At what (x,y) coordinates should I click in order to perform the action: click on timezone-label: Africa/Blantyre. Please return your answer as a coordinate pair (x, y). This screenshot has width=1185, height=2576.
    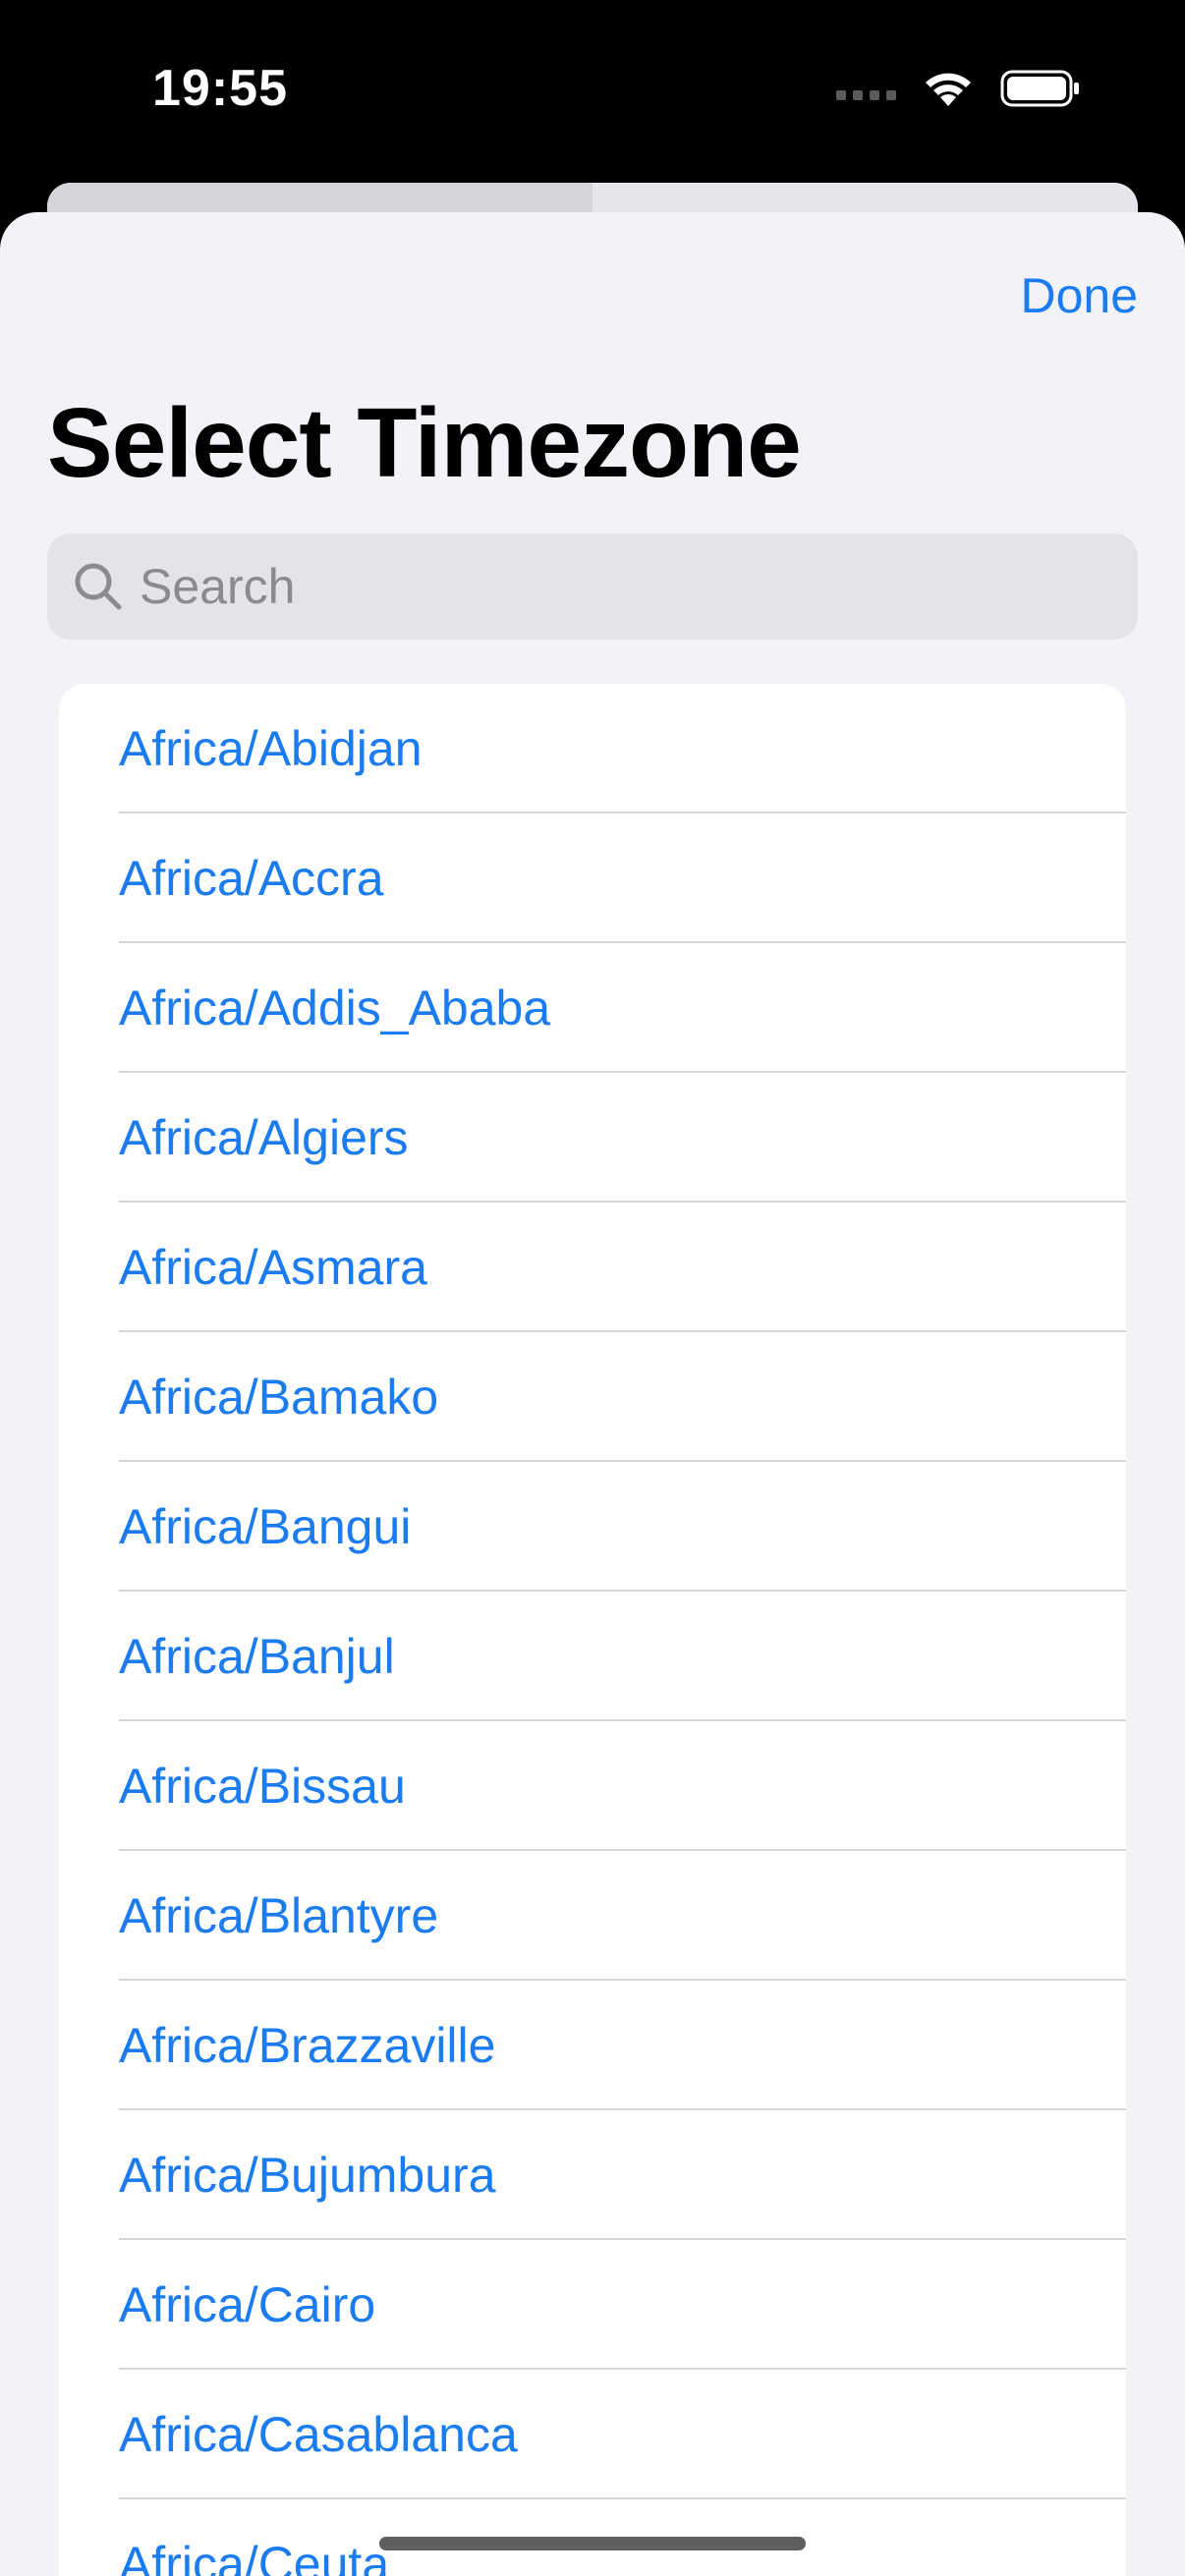
    Looking at the image, I should click on (279, 1915).